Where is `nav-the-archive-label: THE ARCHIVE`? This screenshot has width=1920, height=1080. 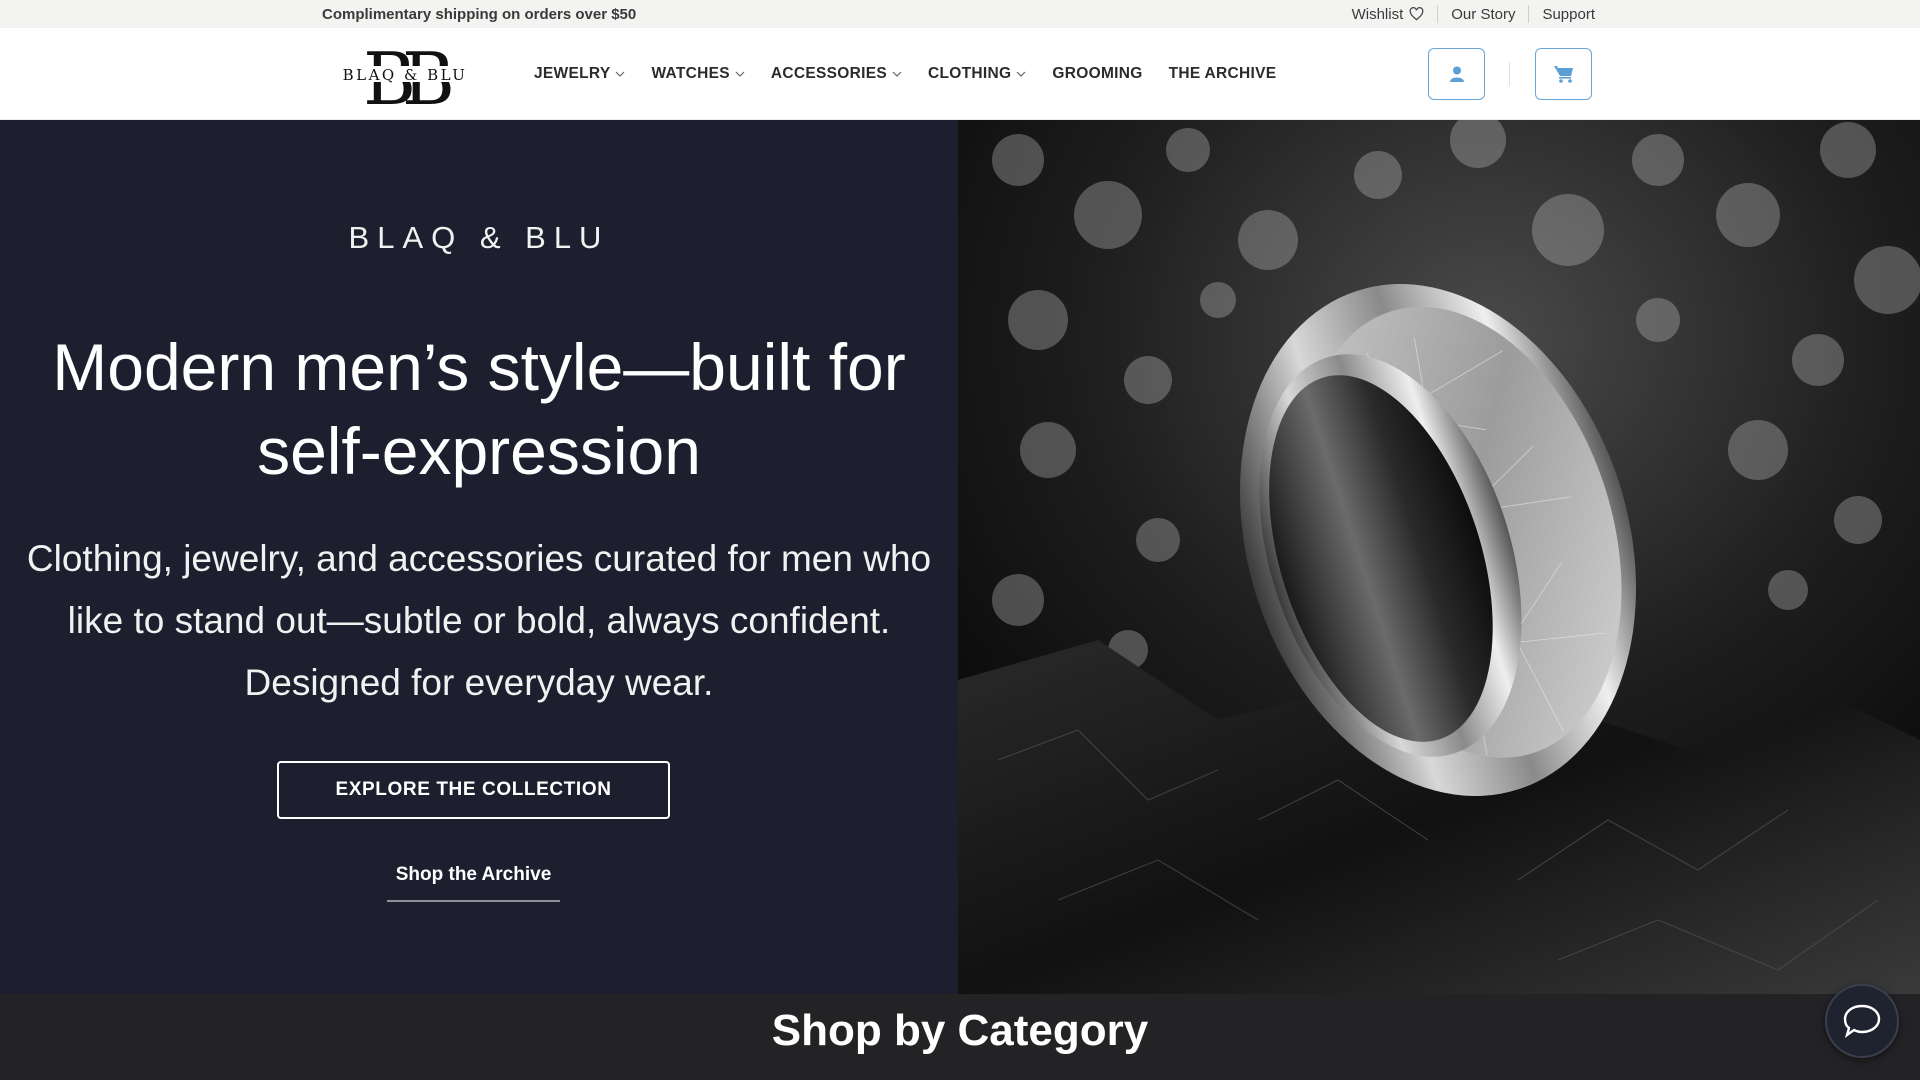
nav-the-archive-label: THE ARCHIVE is located at coordinates (1222, 73).